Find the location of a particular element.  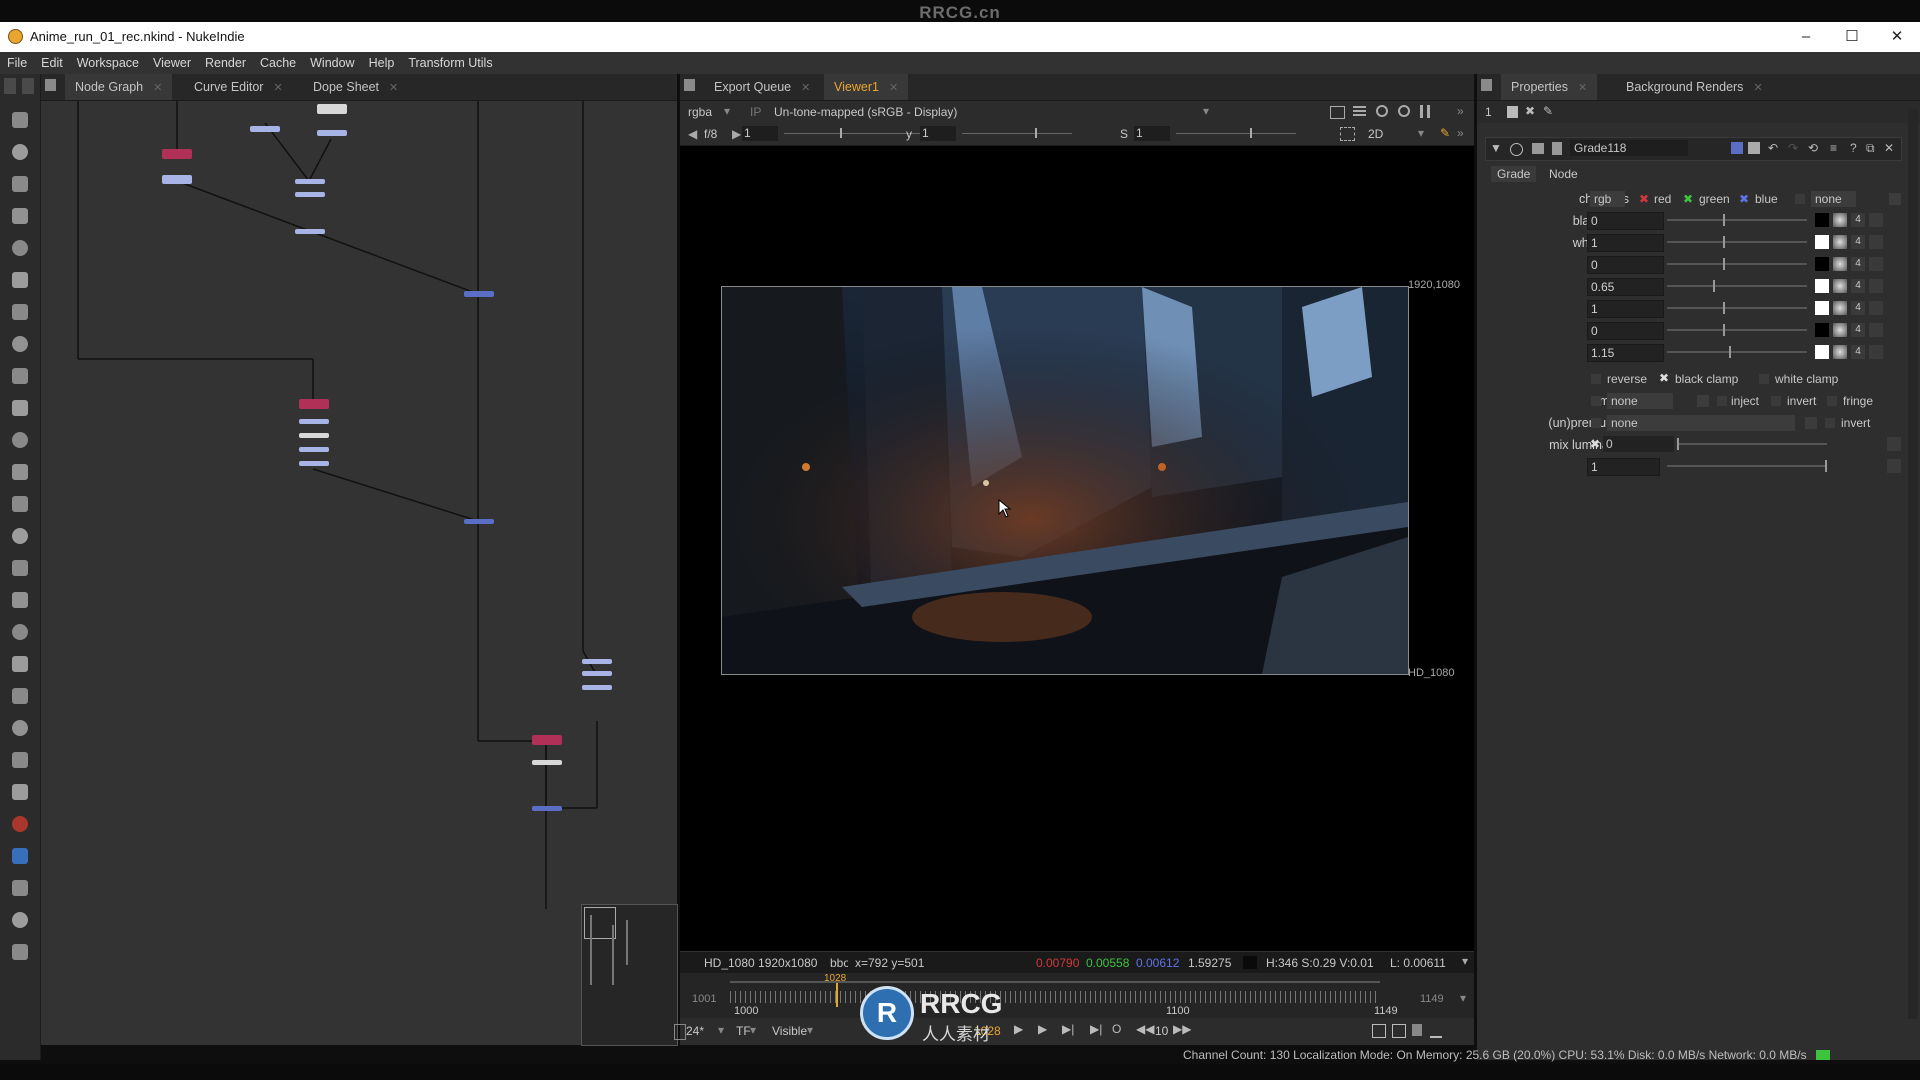

node-name-field: Grade118 is located at coordinates (1629, 148).